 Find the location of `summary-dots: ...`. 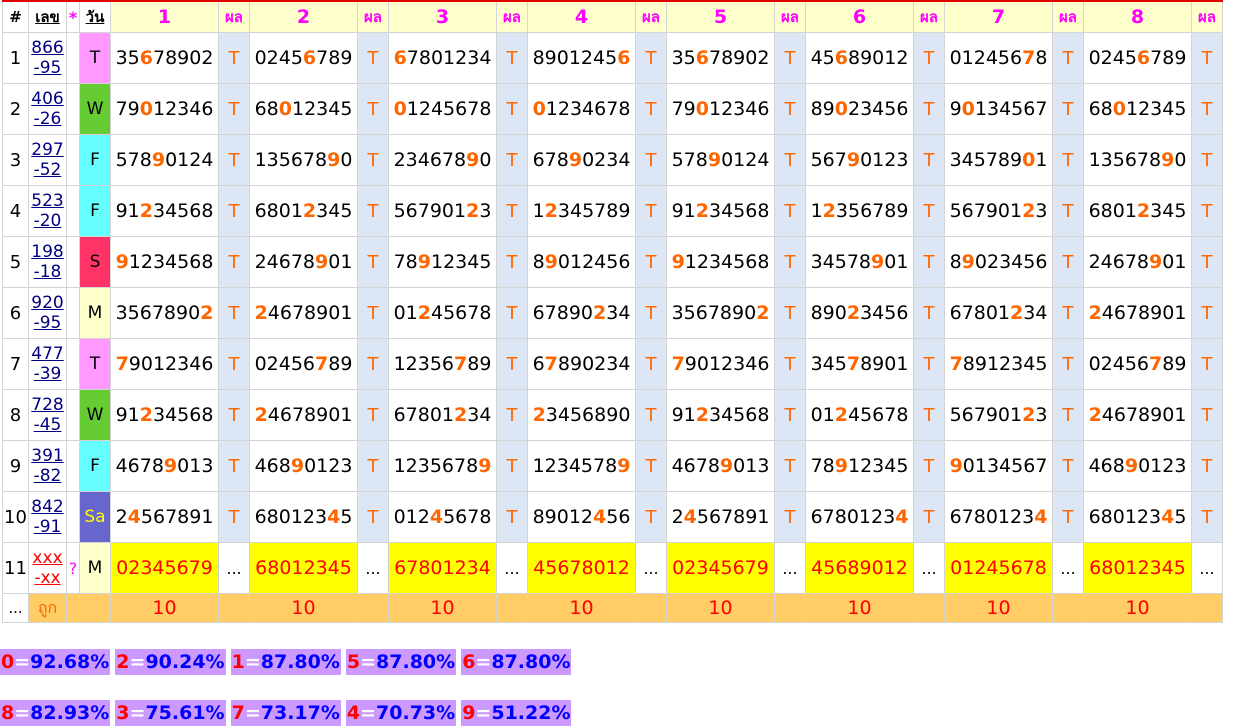

summary-dots: ... is located at coordinates (1068, 568).